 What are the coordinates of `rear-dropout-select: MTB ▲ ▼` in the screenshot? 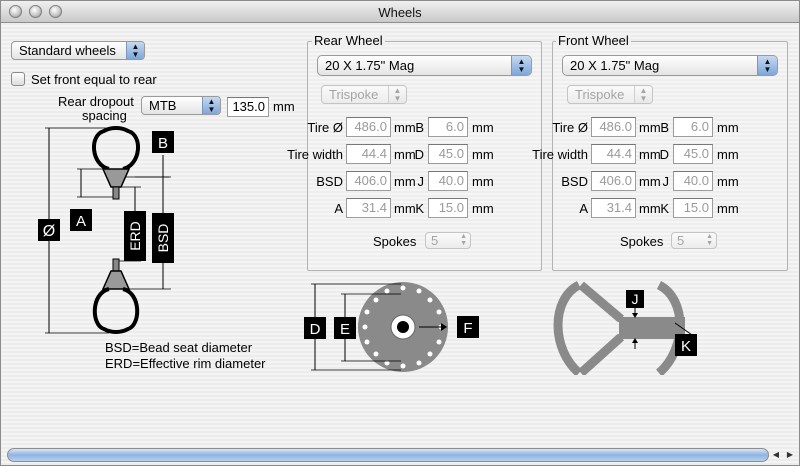 It's located at (181, 105).